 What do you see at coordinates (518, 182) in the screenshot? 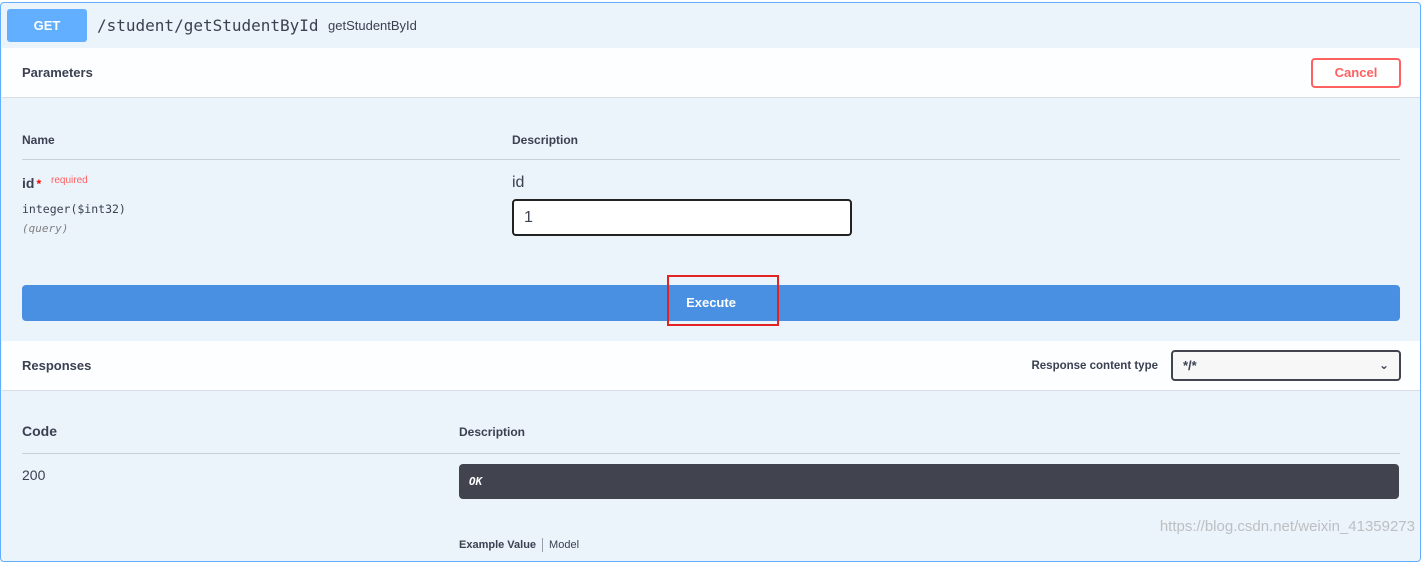
I see `parameter-description: id` at bounding box center [518, 182].